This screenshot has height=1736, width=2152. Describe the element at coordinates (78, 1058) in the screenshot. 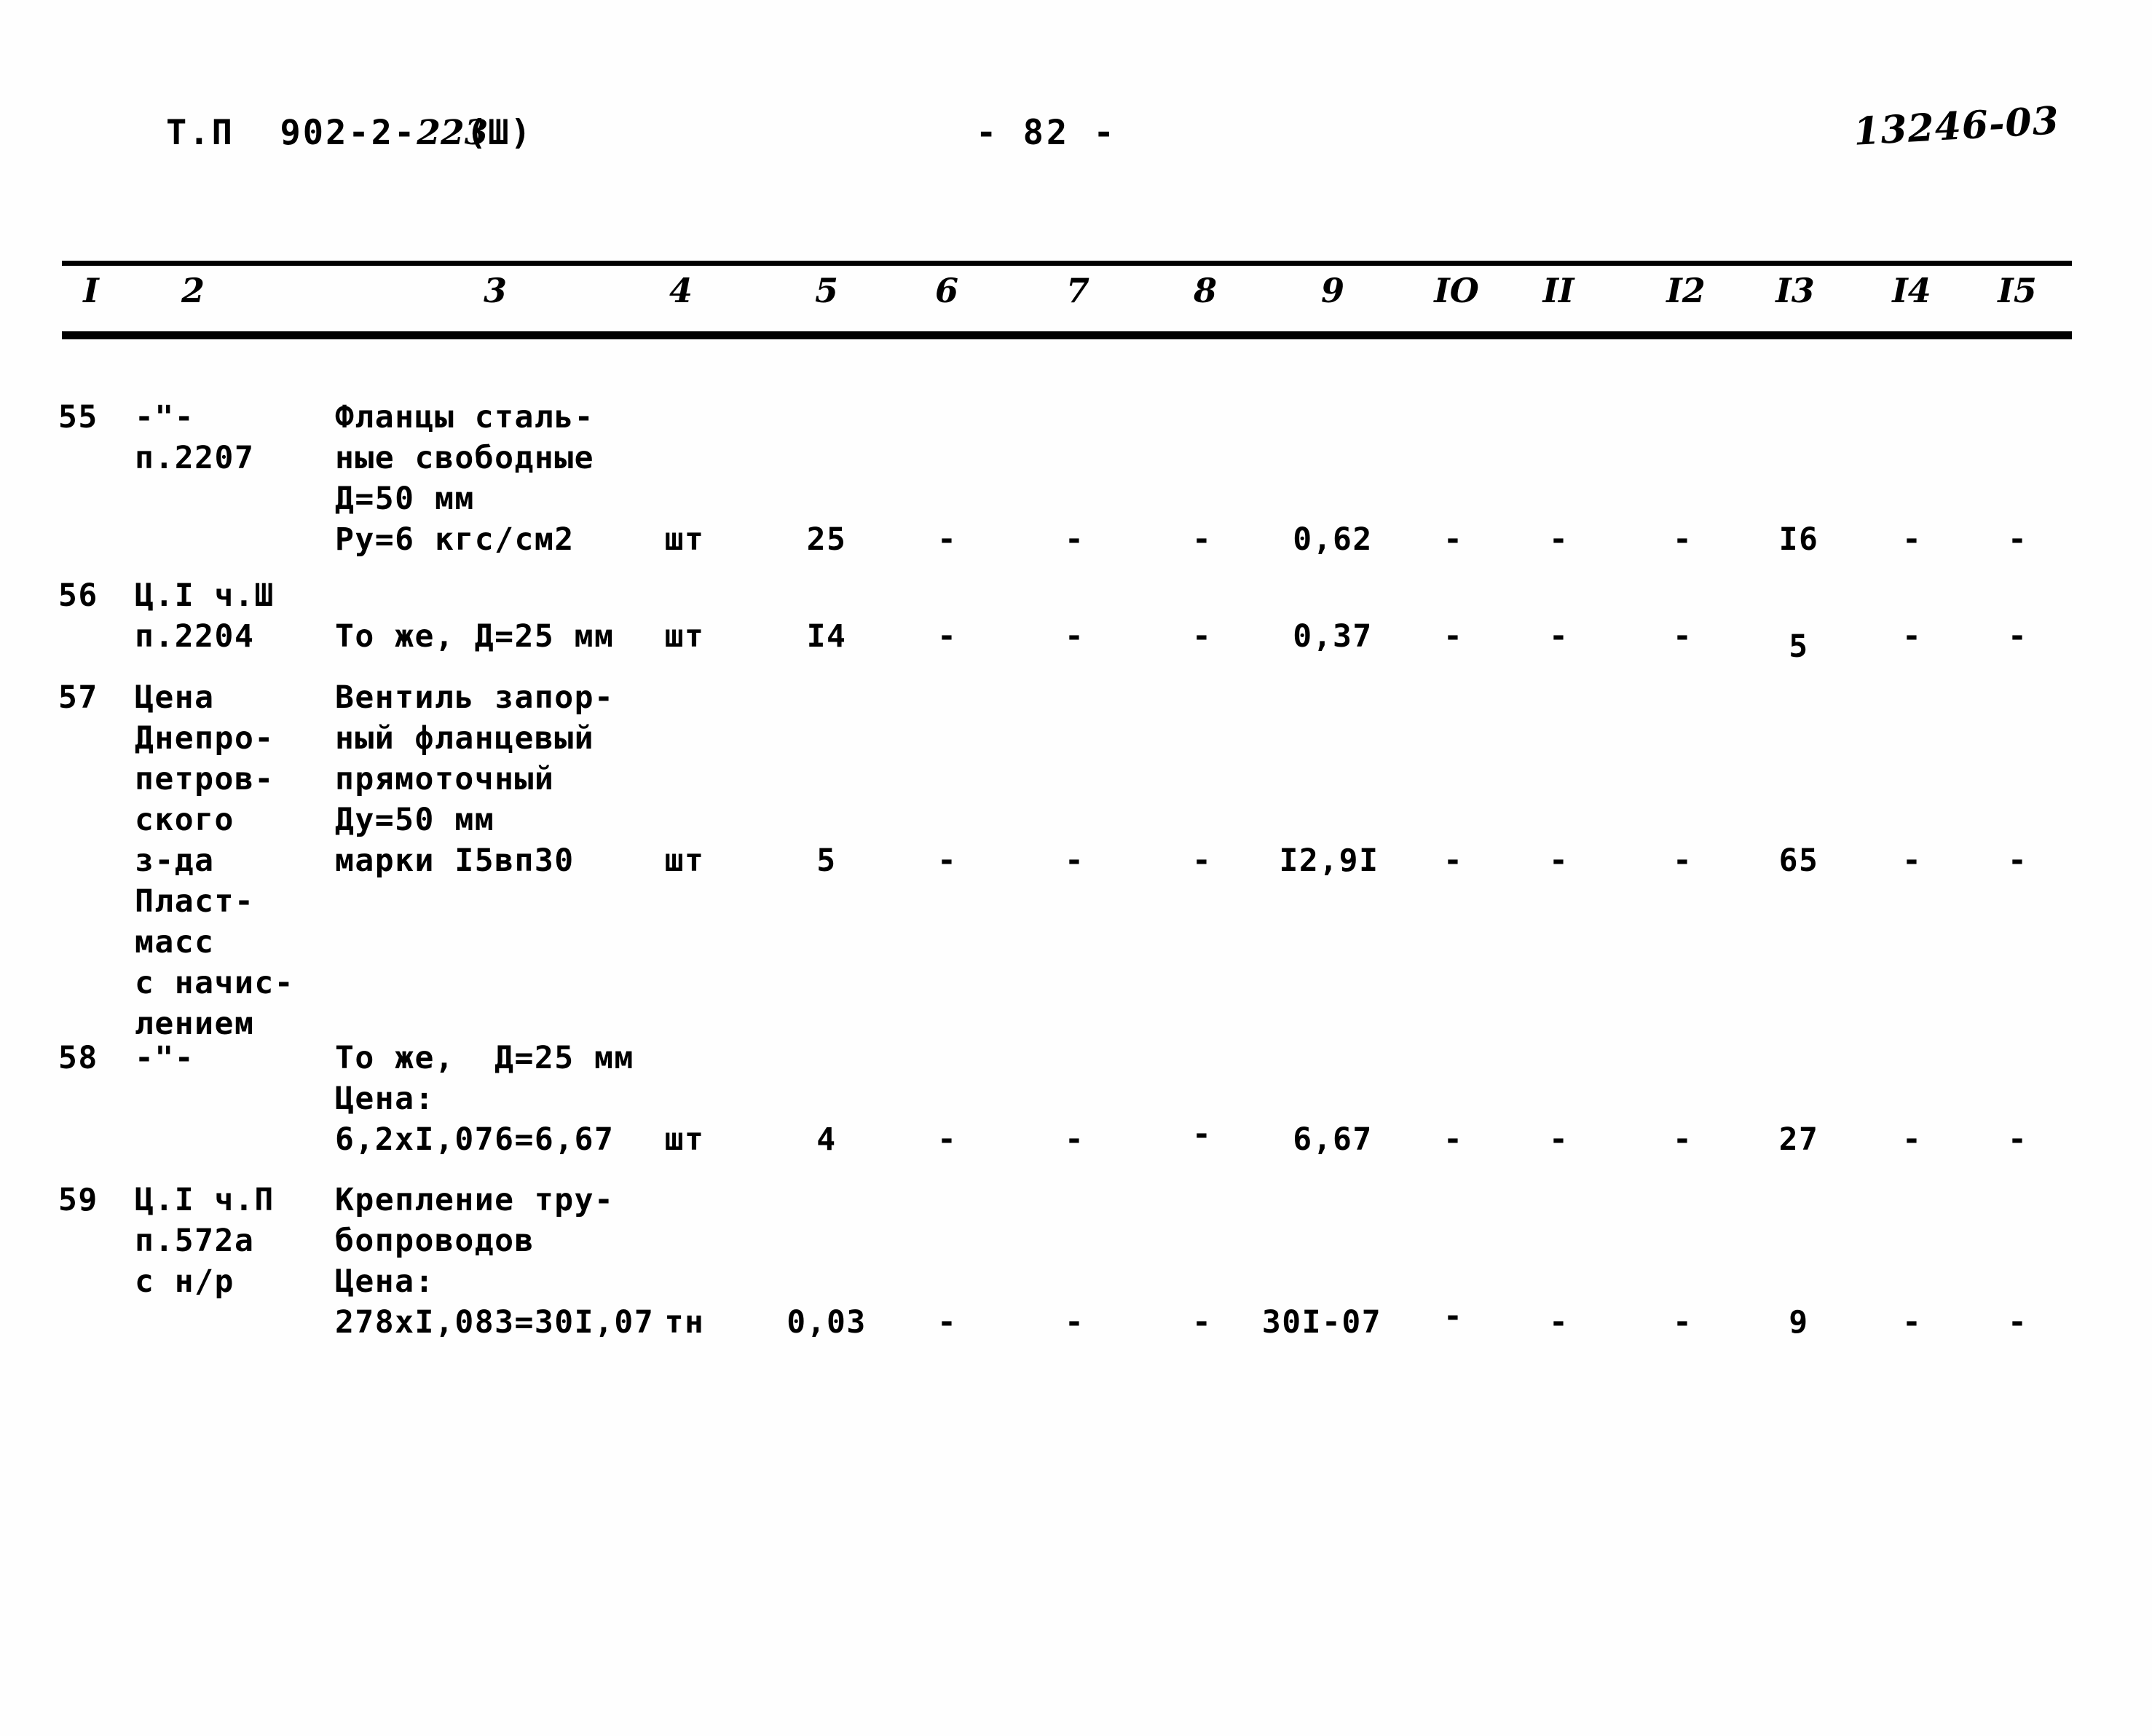

I see `row-index: 58` at that location.